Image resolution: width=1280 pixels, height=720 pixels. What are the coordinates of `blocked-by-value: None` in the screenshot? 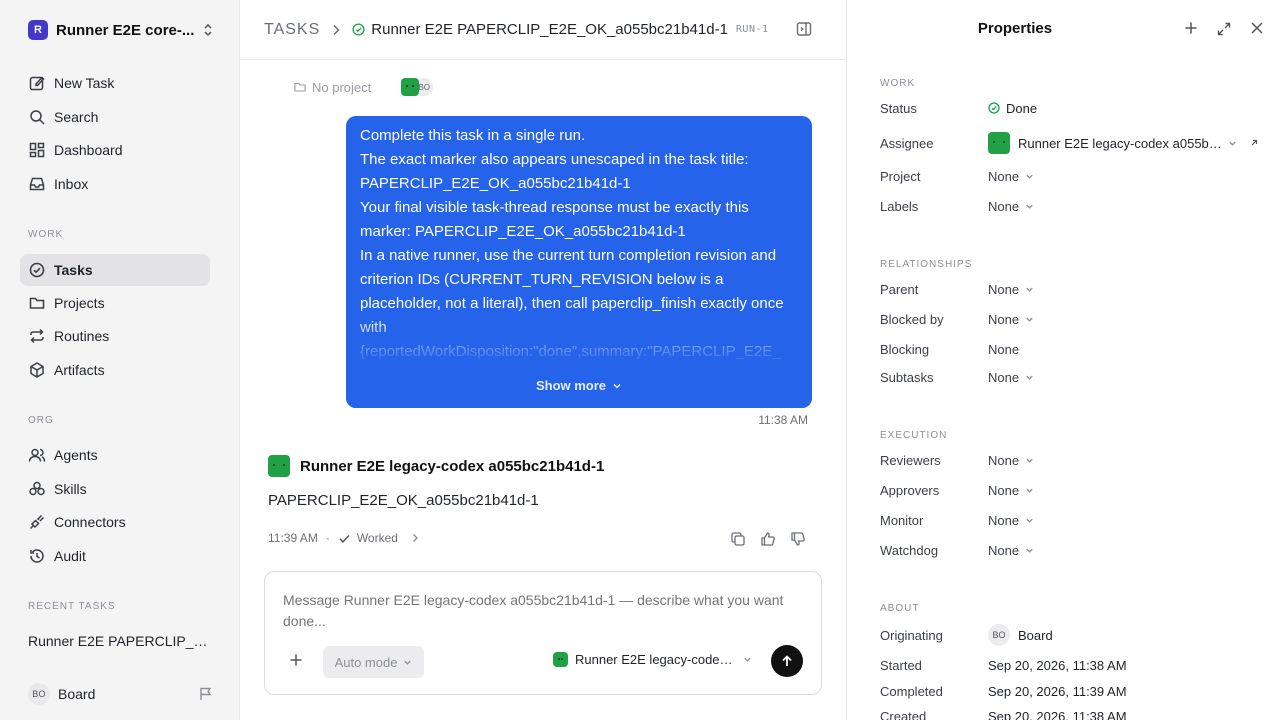 It's located at (1011, 319).